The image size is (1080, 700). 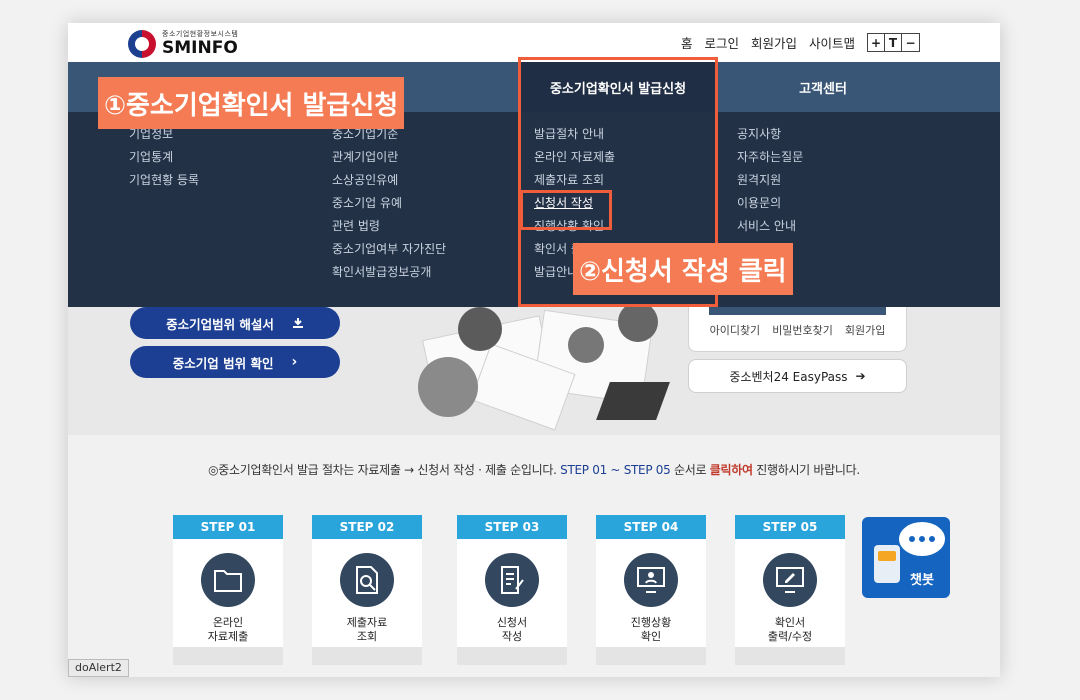 What do you see at coordinates (389, 249) in the screenshot?
I see `menu-self-diagnosis: 중소기업여부 자가진단` at bounding box center [389, 249].